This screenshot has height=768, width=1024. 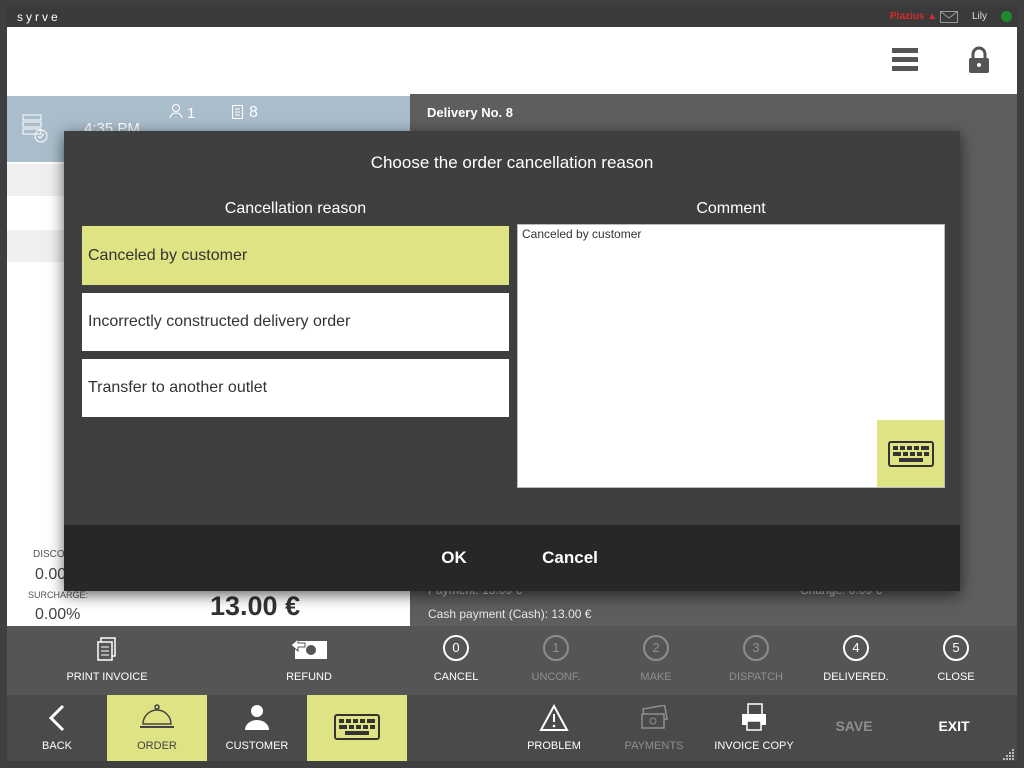 I want to click on cash-payment-line: Cash payment (Cash): 13.00 €, so click(x=510, y=614).